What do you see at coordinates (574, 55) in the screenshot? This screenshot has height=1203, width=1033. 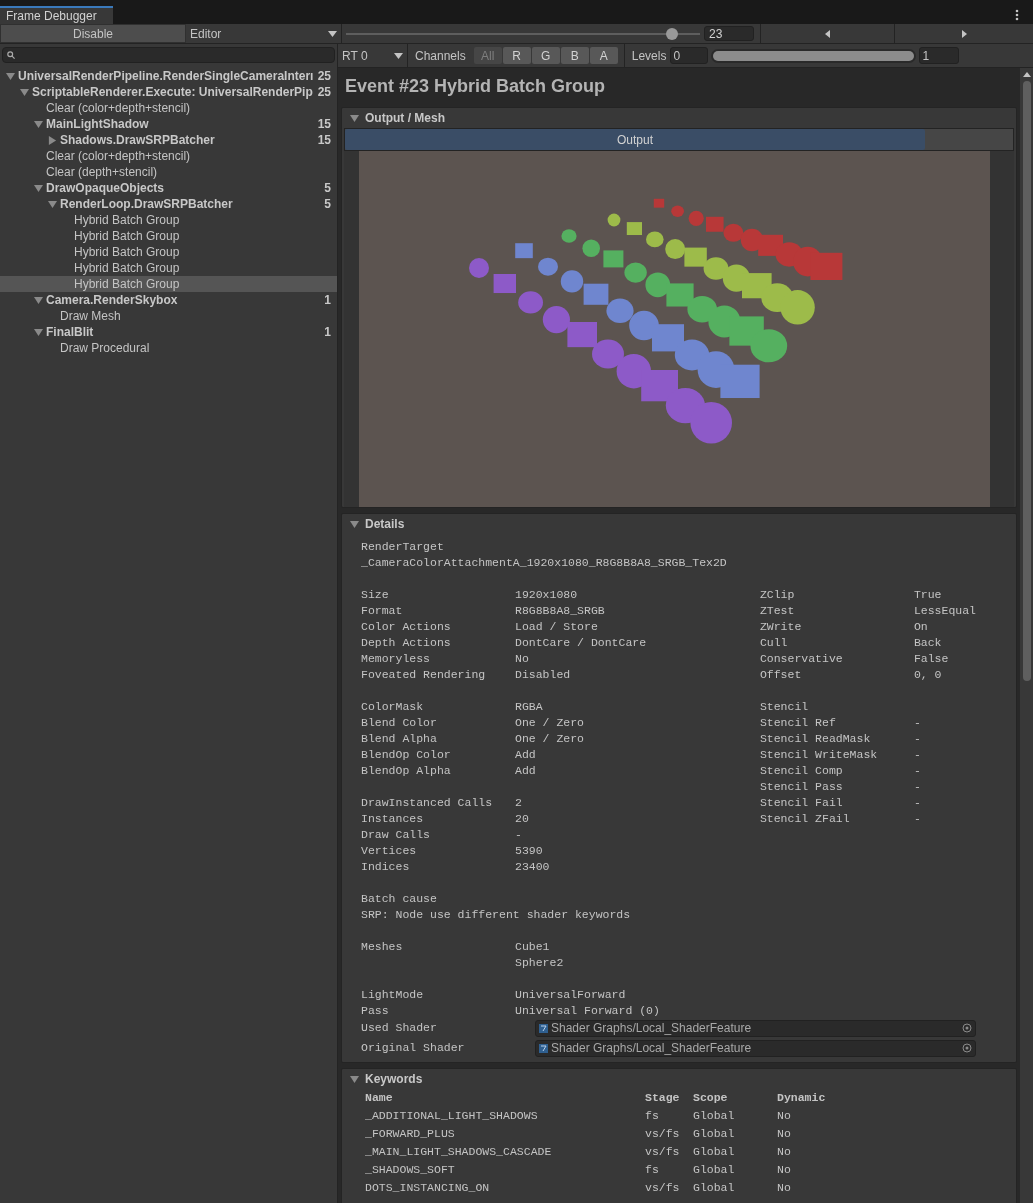 I see `channel-toggle: B` at bounding box center [574, 55].